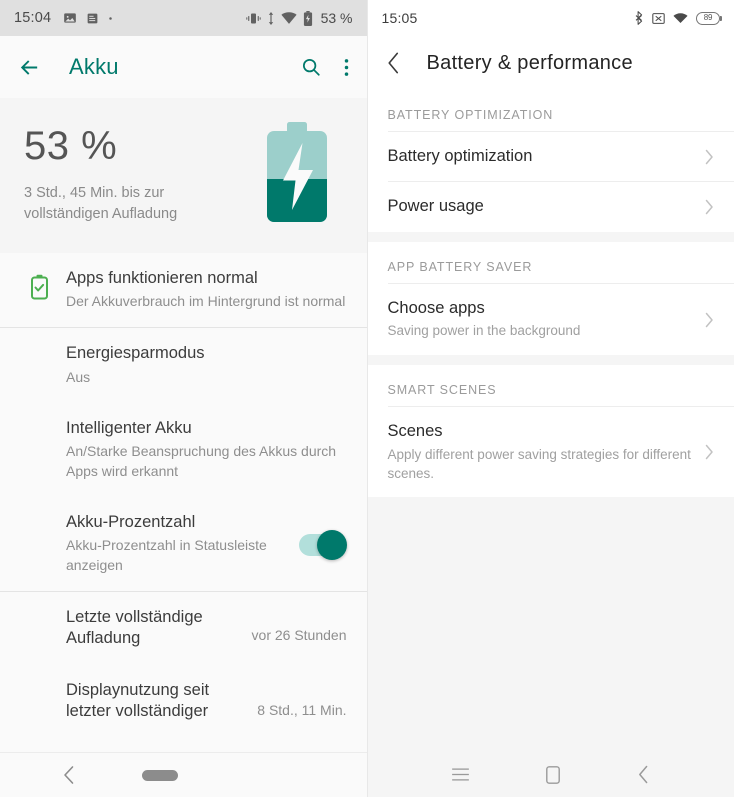 Image resolution: width=734 pixels, height=797 pixels. What do you see at coordinates (550, 110) in the screenshot?
I see `section-header: BATTERY OPTIMIZATION` at bounding box center [550, 110].